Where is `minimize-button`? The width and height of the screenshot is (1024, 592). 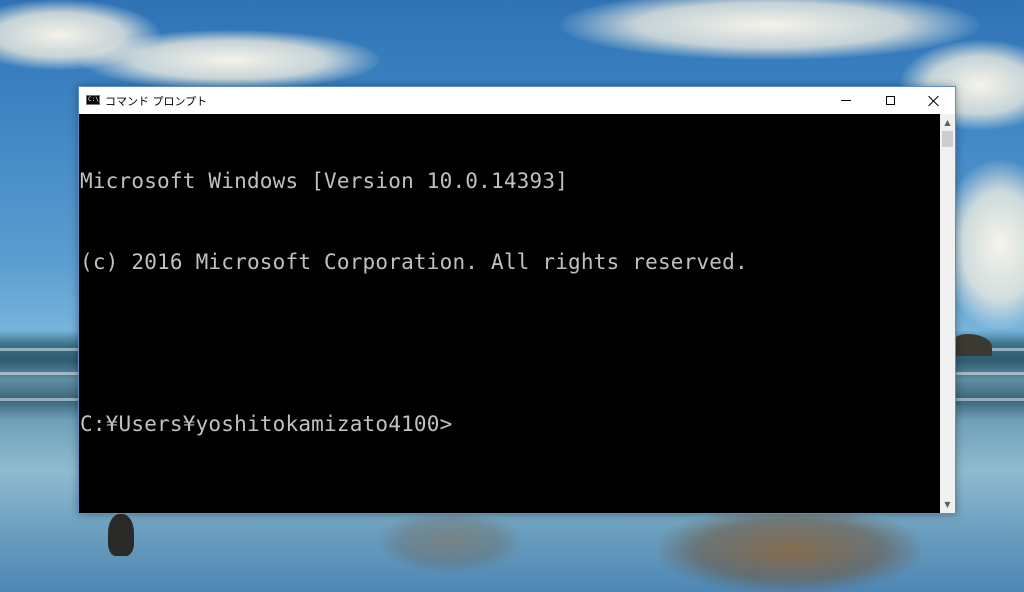 minimize-button is located at coordinates (845, 100).